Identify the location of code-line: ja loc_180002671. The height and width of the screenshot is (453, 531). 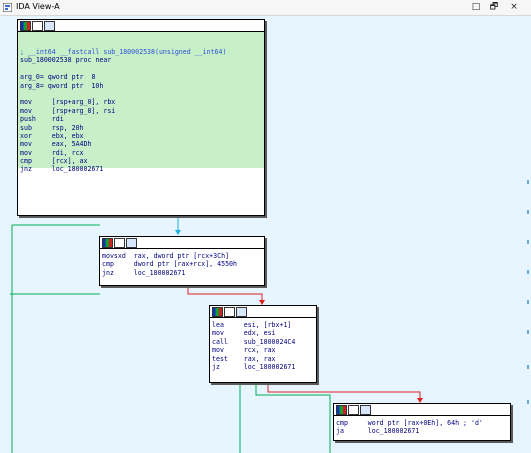
(378, 431).